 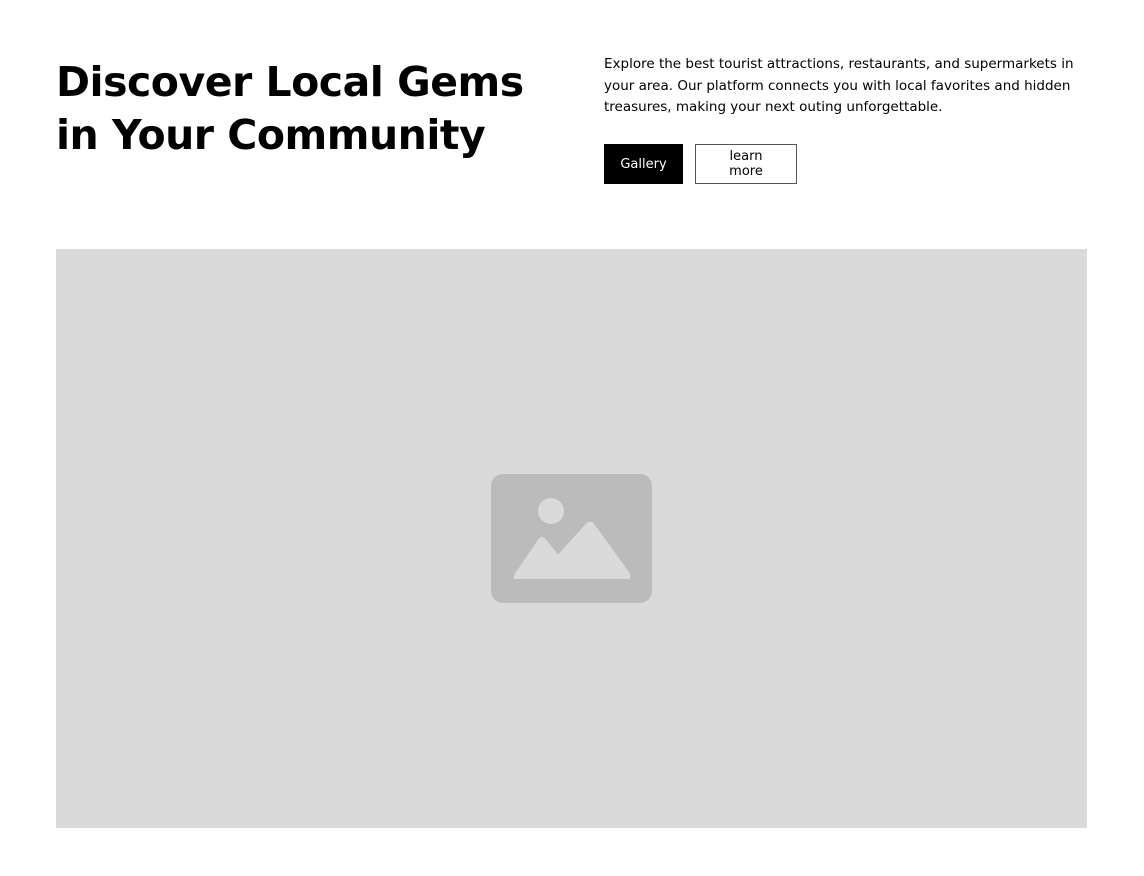 What do you see at coordinates (291, 109) in the screenshot?
I see `page-title: Discover Local Gems in Your Community` at bounding box center [291, 109].